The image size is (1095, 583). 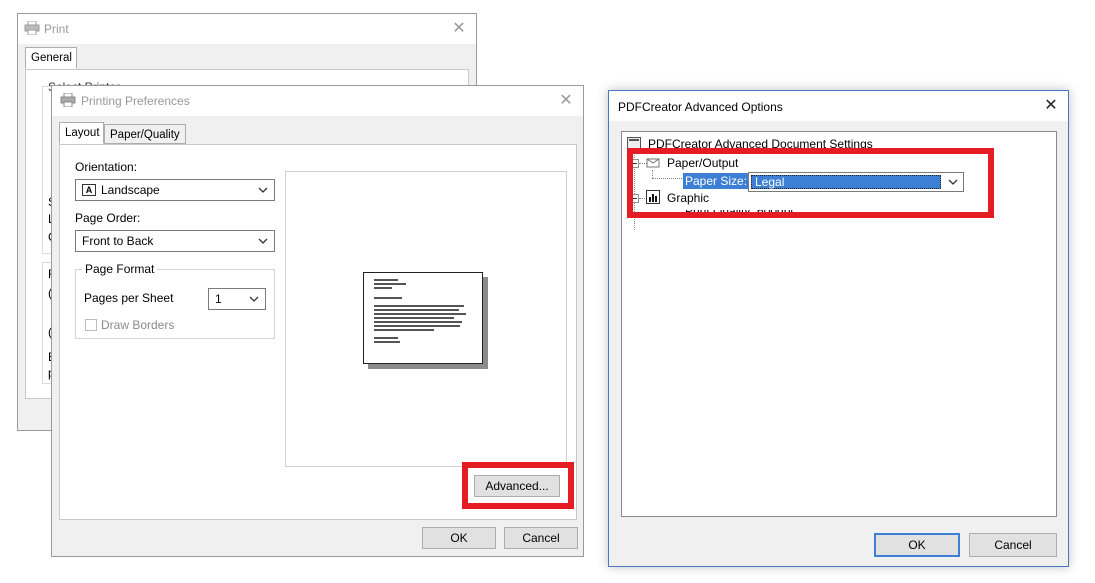 I want to click on page-order-value: Front to Back, so click(x=118, y=241).